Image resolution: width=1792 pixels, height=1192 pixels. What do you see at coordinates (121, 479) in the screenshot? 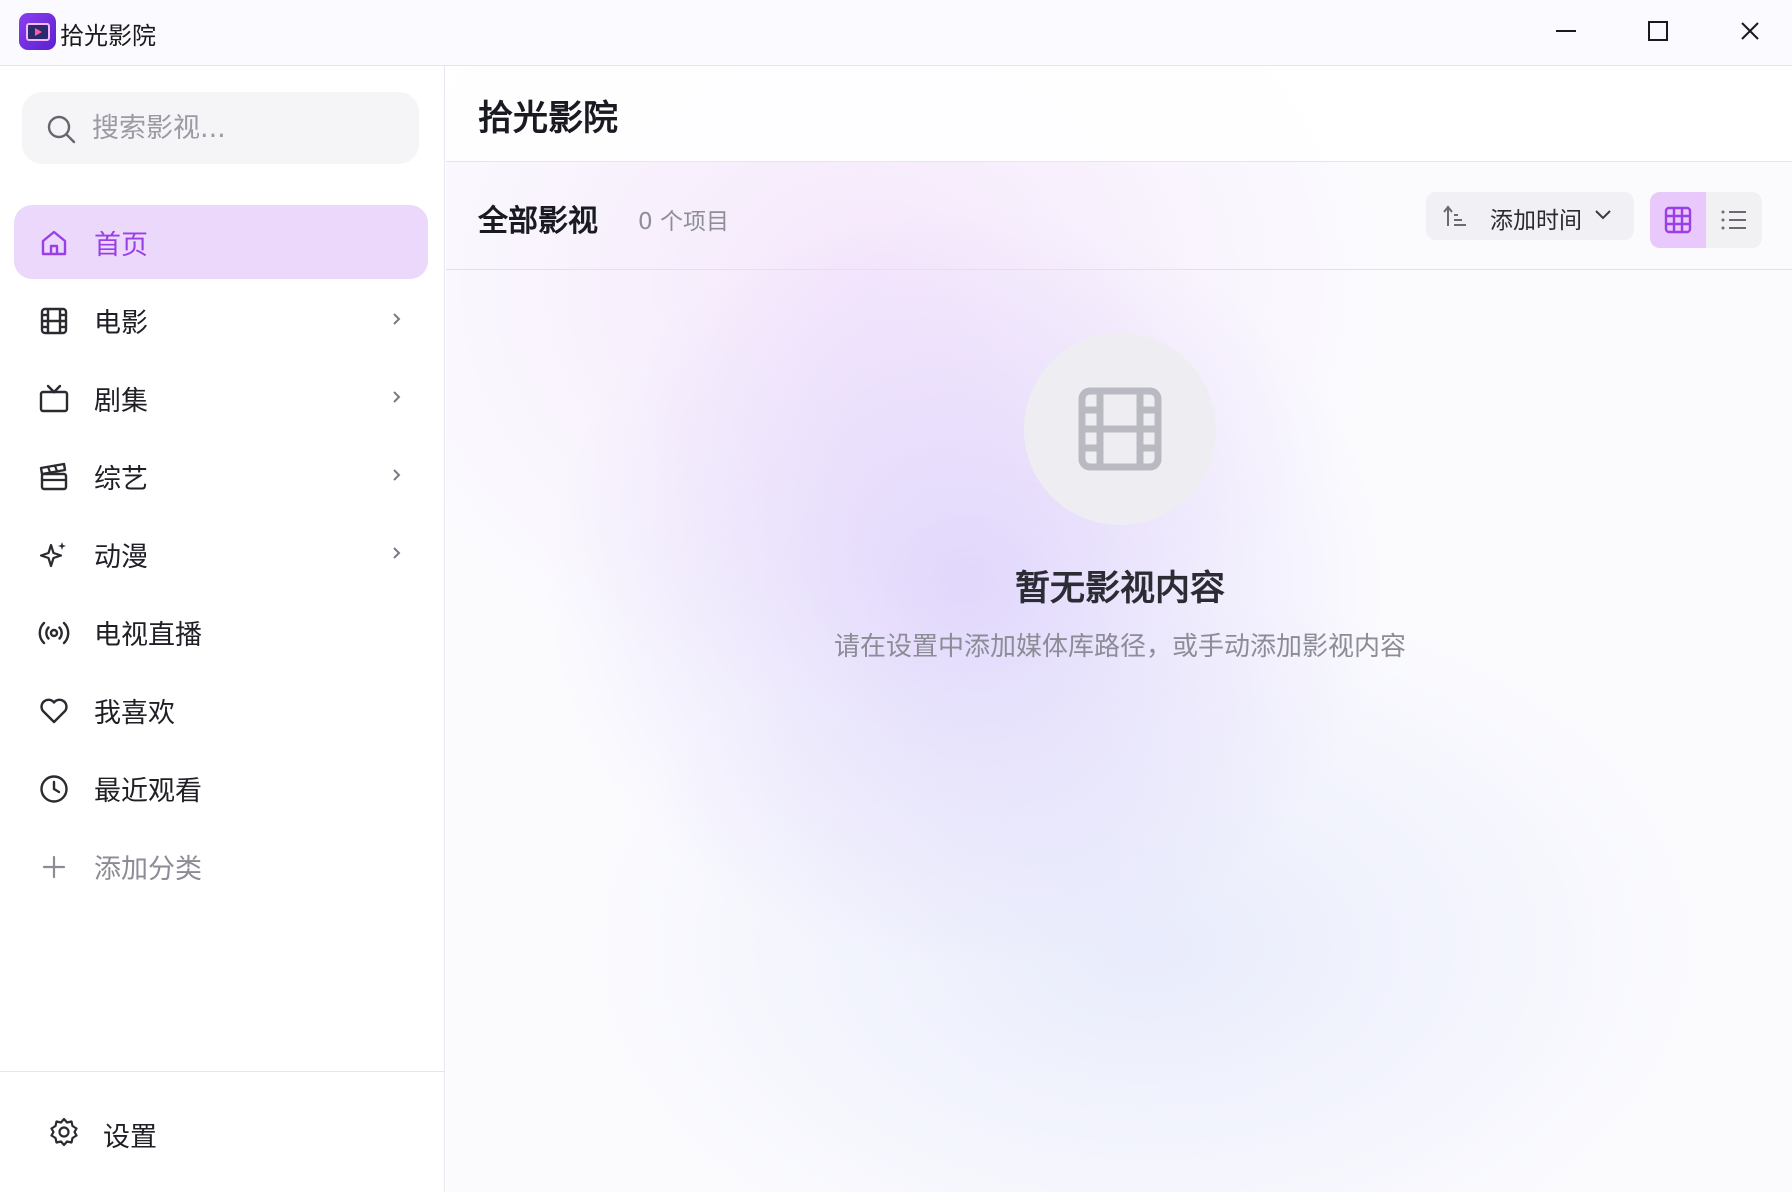
I see `sidebar-item-label: 综艺` at bounding box center [121, 479].